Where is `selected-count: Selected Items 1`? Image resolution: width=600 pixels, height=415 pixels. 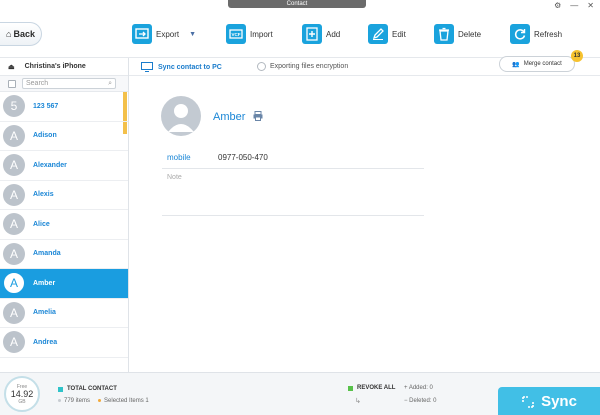 selected-count: Selected Items 1 is located at coordinates (123, 401).